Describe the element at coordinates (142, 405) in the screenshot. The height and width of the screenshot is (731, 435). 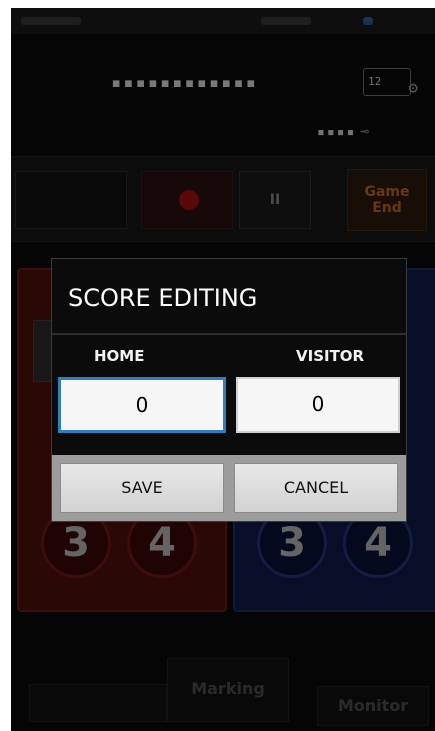
I see `home-score-input: 0` at that location.